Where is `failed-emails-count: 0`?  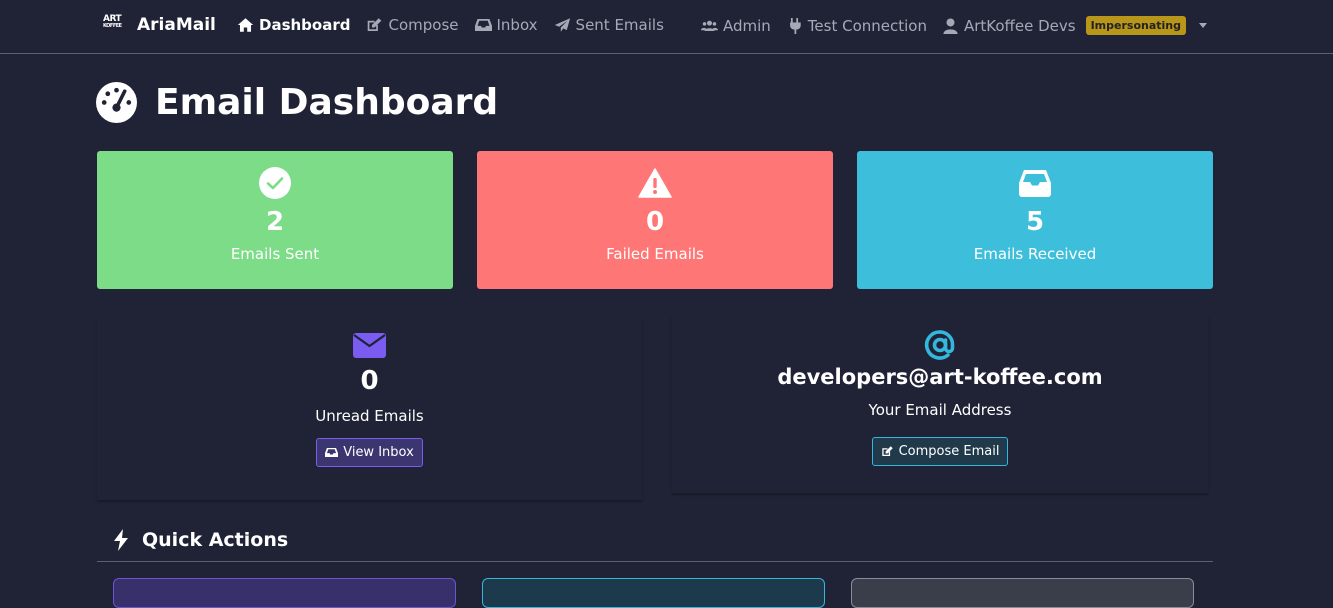 failed-emails-count: 0 is located at coordinates (655, 222).